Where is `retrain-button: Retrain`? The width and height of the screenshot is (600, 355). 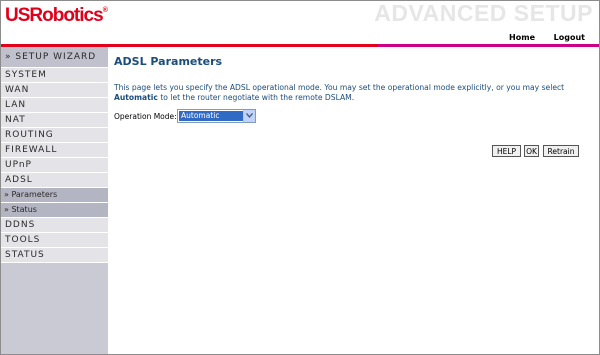 retrain-button: Retrain is located at coordinates (561, 151).